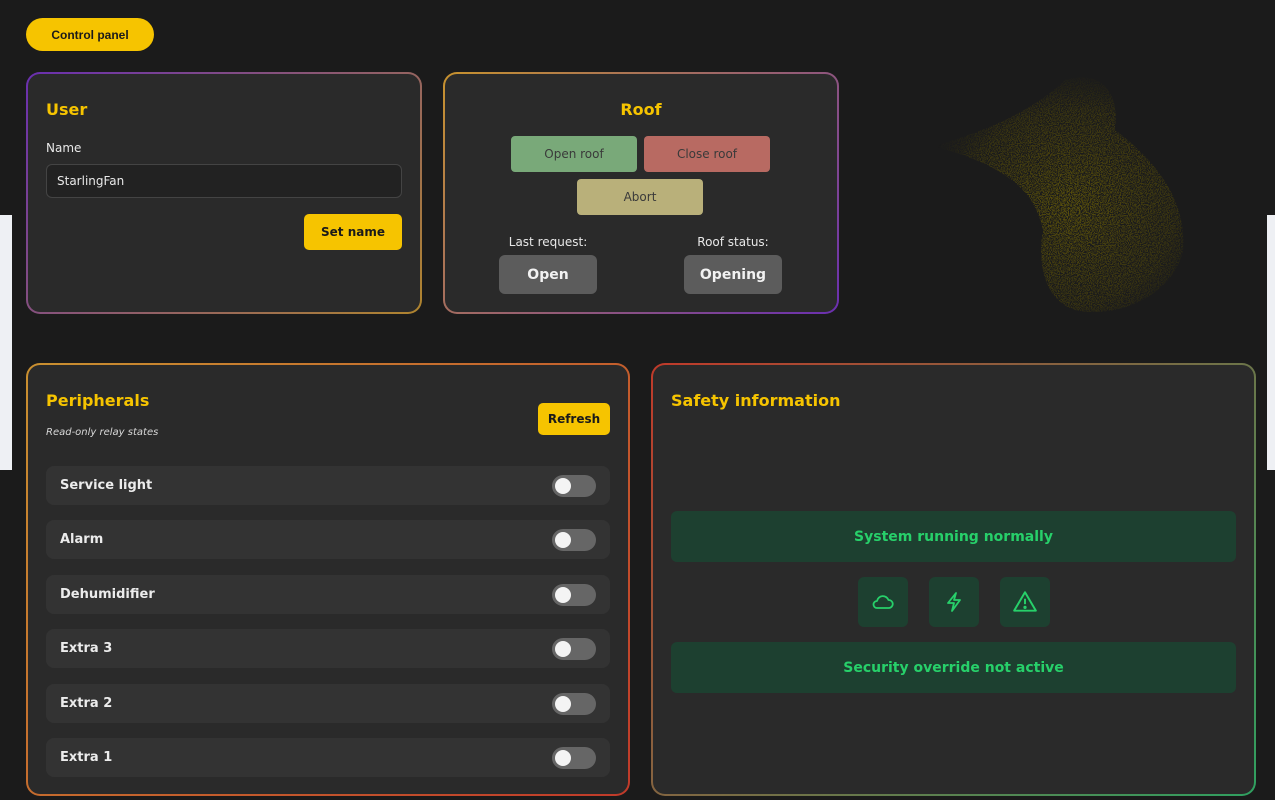 This screenshot has height=800, width=1275. I want to click on relay-name: Alarm, so click(82, 539).